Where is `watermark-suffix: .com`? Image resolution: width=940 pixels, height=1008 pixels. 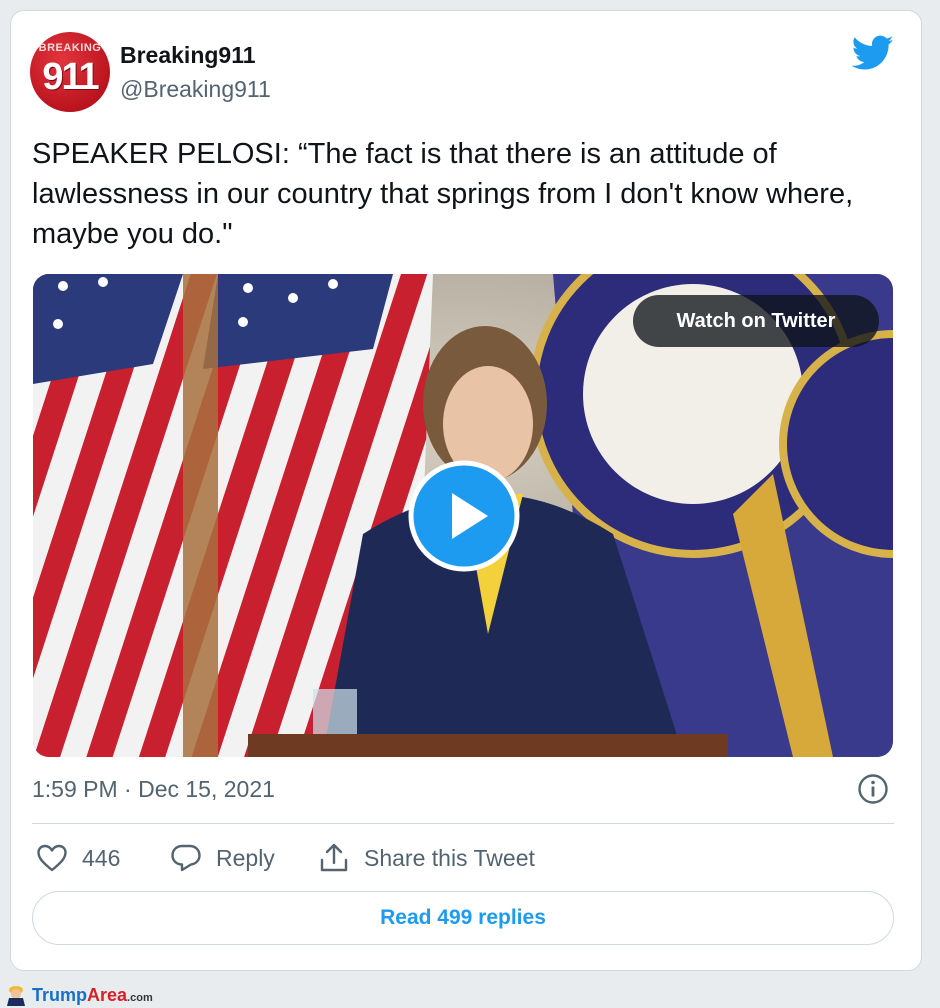
watermark-suffix: .com is located at coordinates (140, 997).